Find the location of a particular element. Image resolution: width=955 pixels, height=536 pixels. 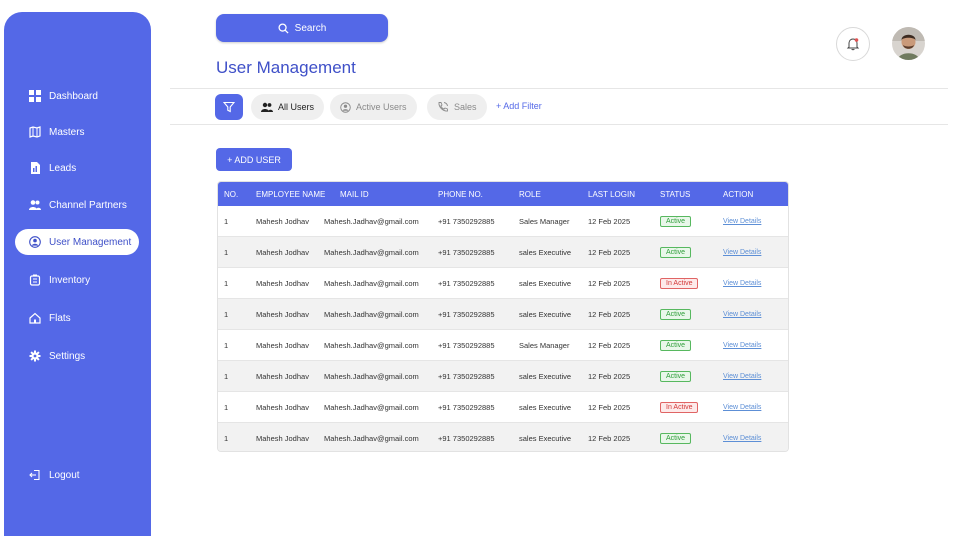

page-title: User Management is located at coordinates (286, 67).